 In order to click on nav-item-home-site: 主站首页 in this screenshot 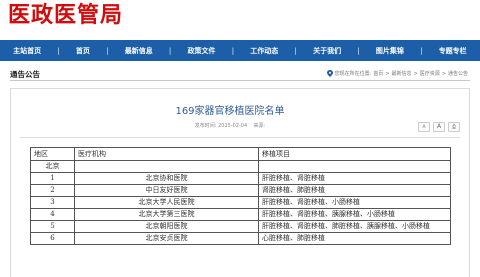, I will do `click(27, 51)`.